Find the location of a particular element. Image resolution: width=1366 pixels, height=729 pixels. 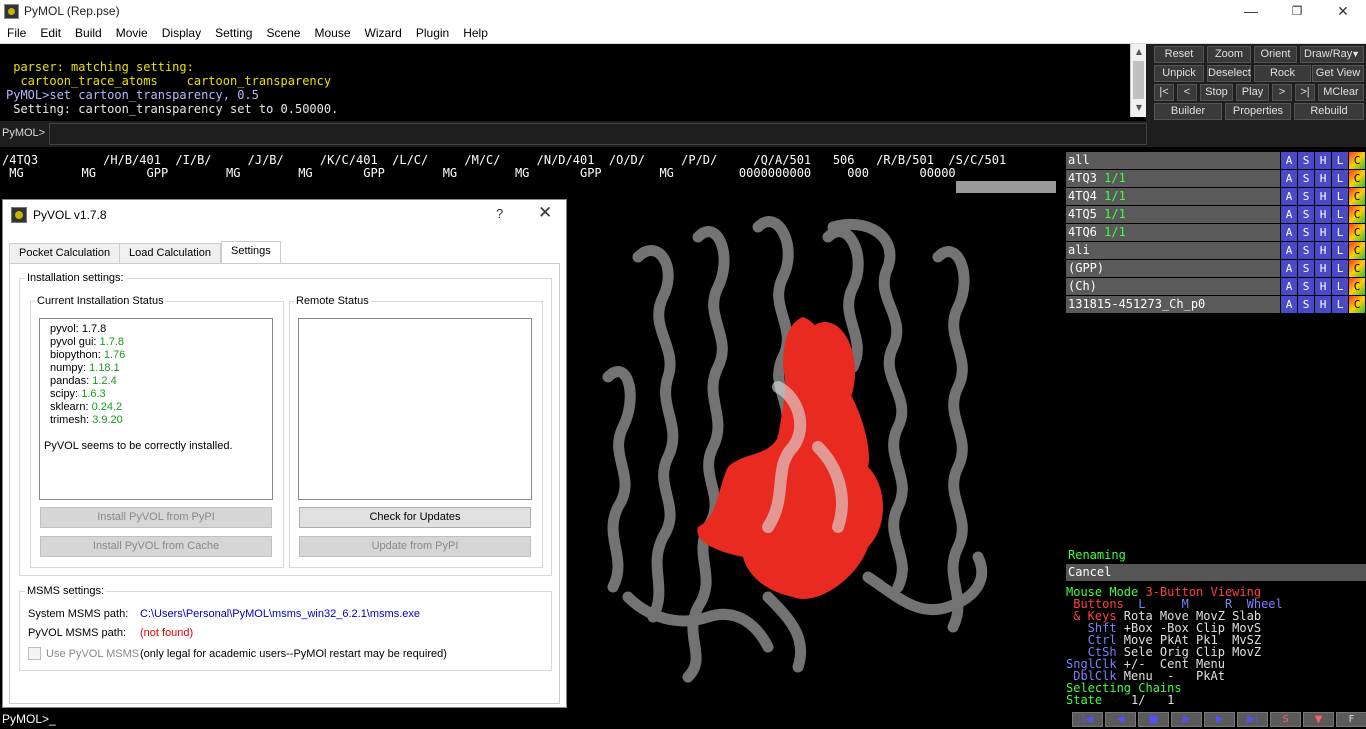

rebuild-button: Rebuild is located at coordinates (1329, 111).